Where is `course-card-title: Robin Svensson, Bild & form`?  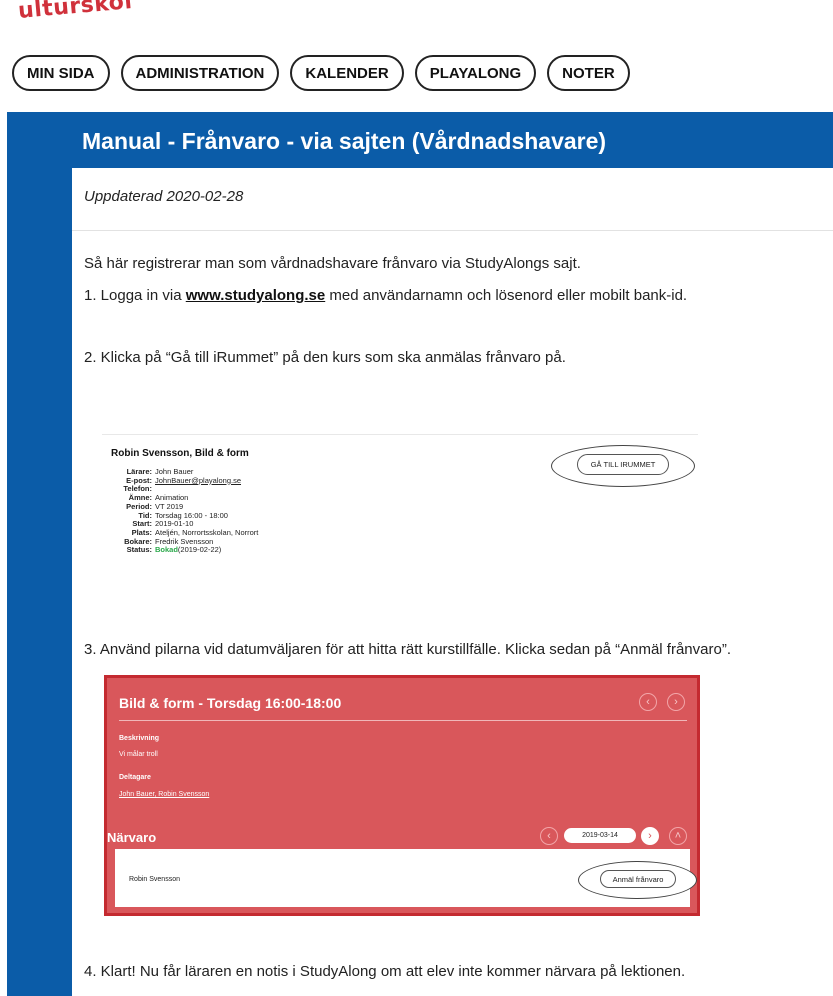 course-card-title: Robin Svensson, Bild & form is located at coordinates (180, 453).